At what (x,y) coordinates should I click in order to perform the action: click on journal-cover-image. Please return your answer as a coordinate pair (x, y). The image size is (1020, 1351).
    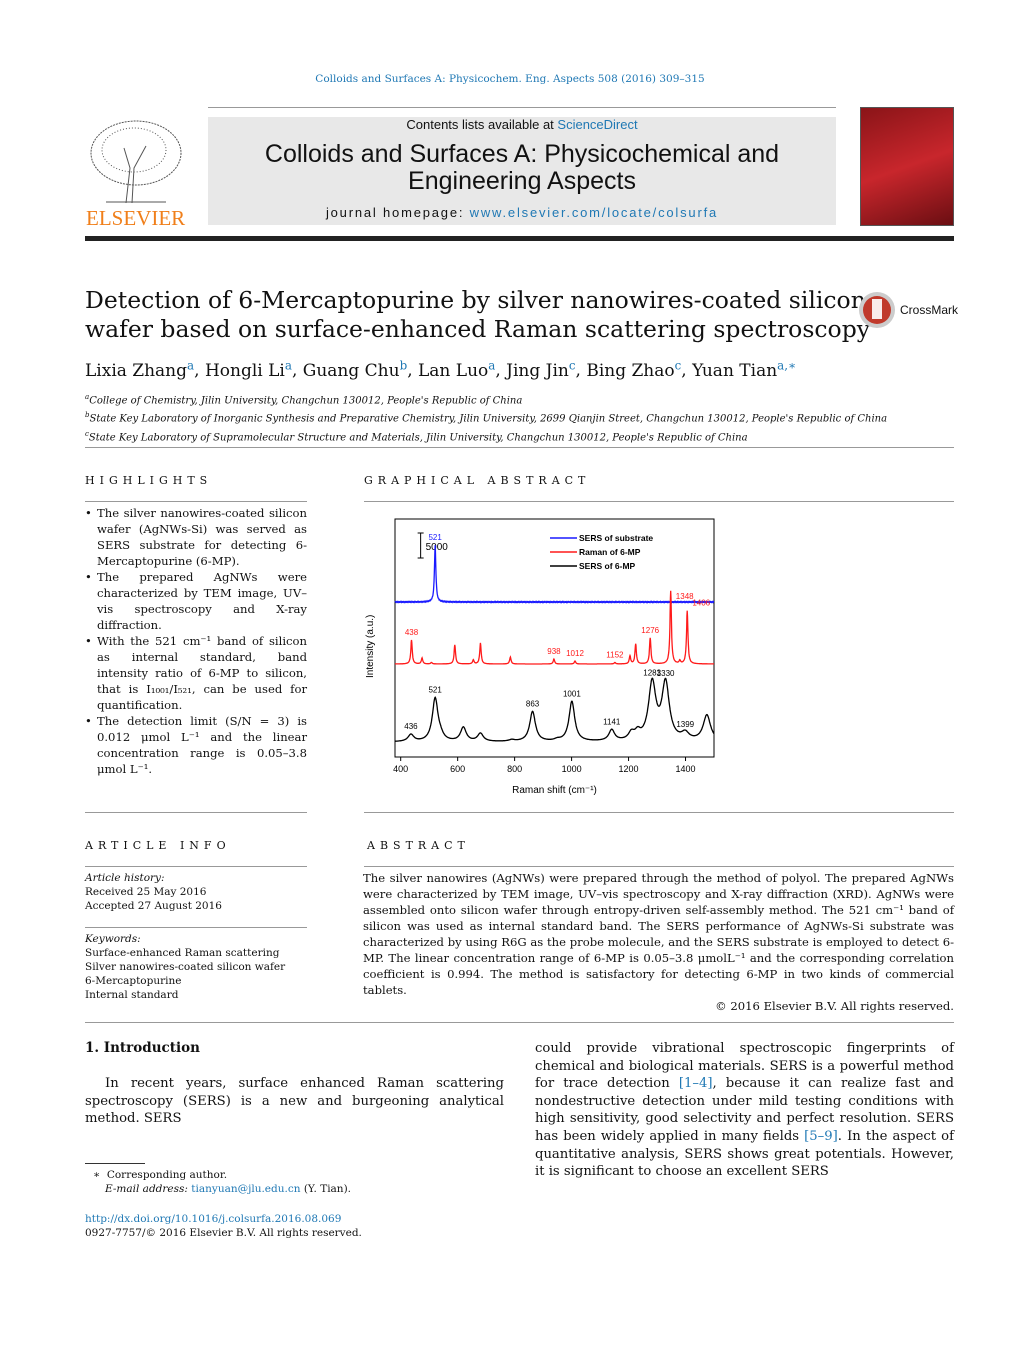
    Looking at the image, I should click on (907, 166).